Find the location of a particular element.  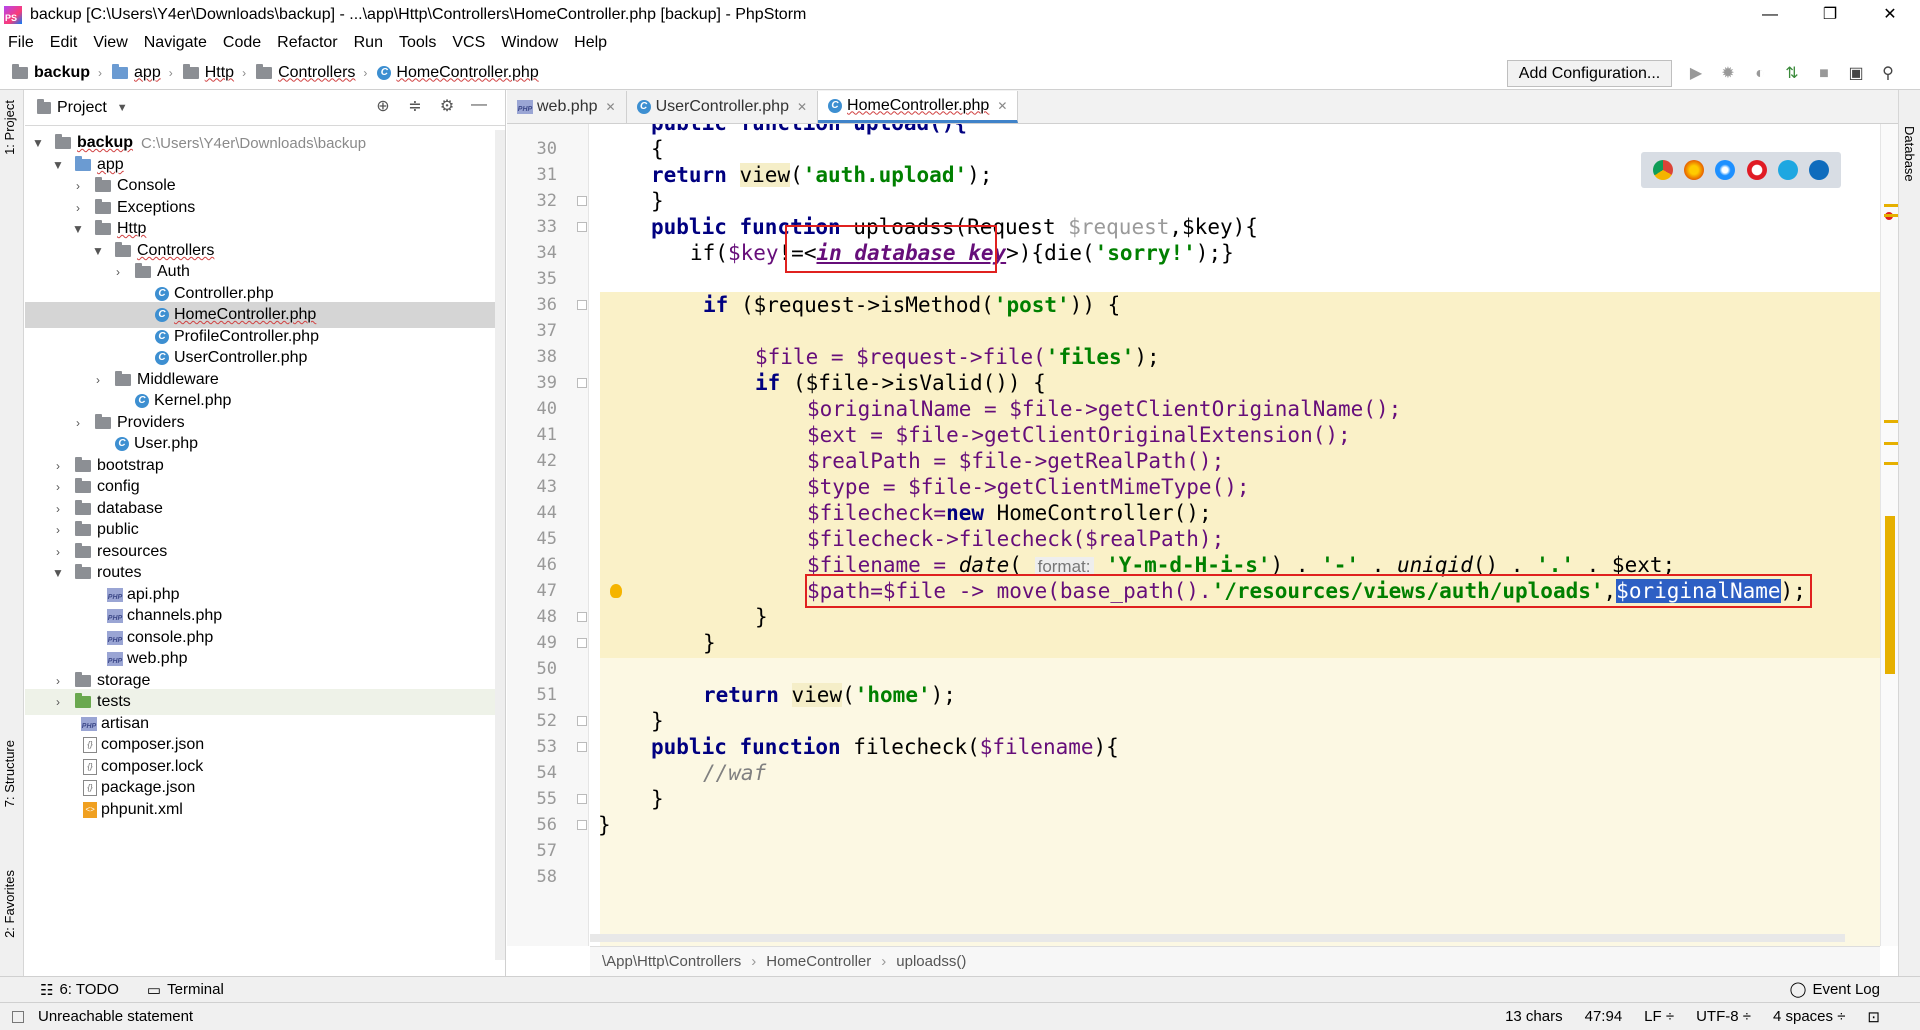

crumb-namespace: \App\Http\Controllers is located at coordinates (671, 961).